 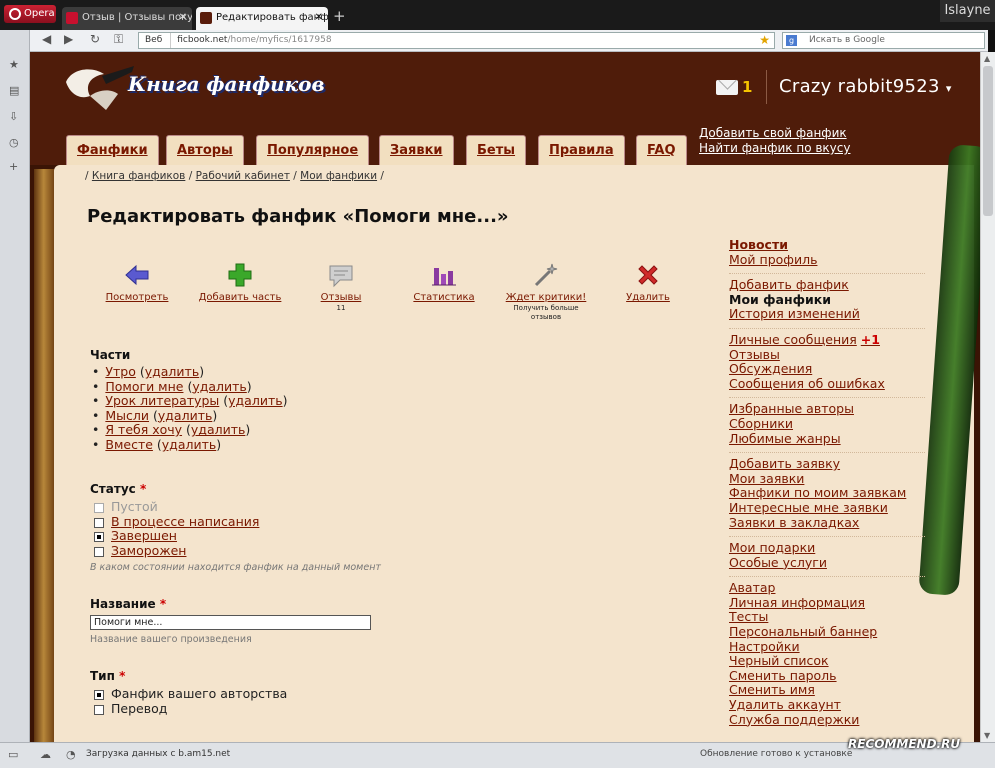 I want to click on scrollbar-thumb, so click(x=988, y=141).